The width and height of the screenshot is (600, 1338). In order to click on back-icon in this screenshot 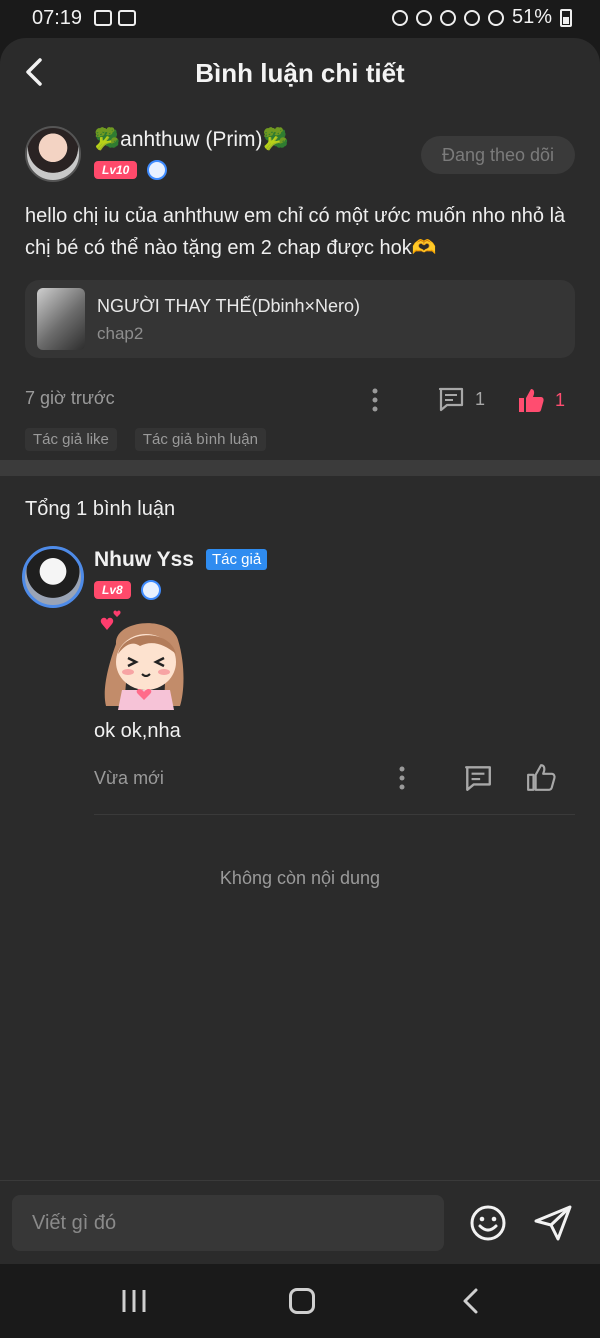, I will do `click(470, 1301)`.